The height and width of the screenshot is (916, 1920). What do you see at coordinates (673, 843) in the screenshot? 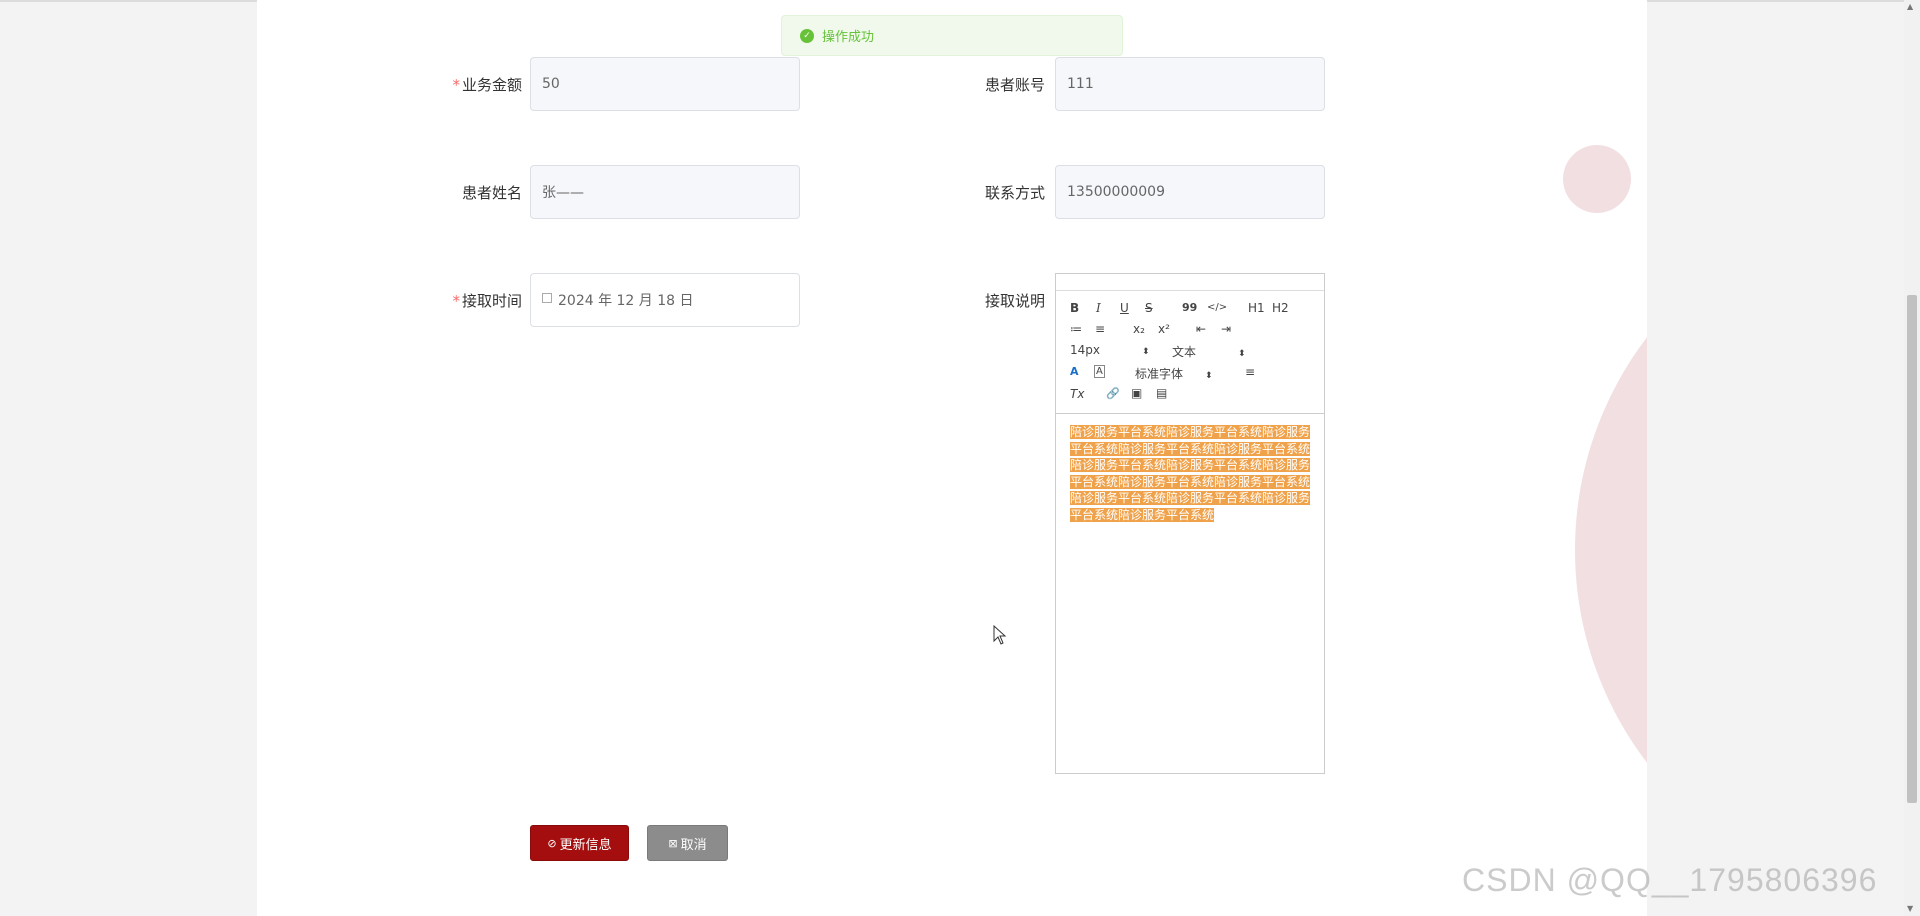
I see `close-box-icon: ⊠` at bounding box center [673, 843].